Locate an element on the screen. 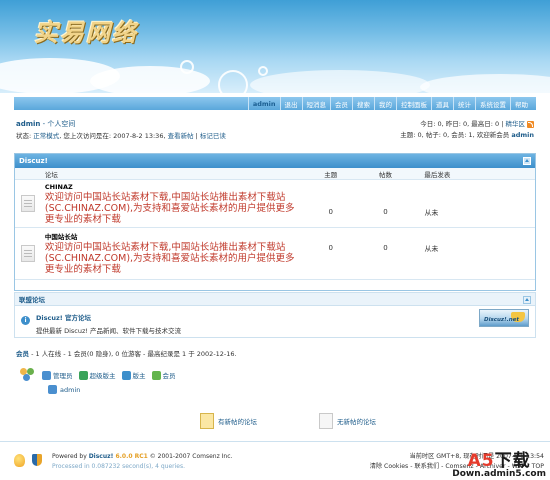  group-member: 会员 is located at coordinates (163, 375).